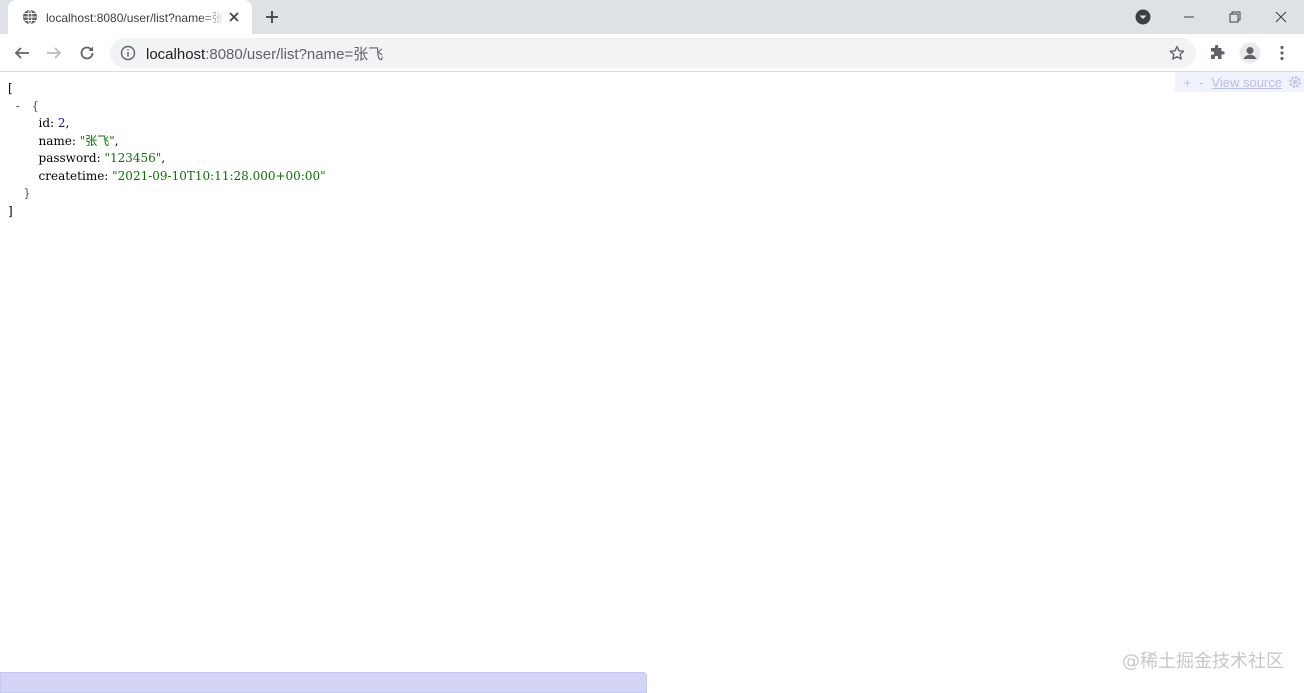 The image size is (1304, 693). Describe the element at coordinates (30, 17) in the screenshot. I see `globe-icon` at that location.